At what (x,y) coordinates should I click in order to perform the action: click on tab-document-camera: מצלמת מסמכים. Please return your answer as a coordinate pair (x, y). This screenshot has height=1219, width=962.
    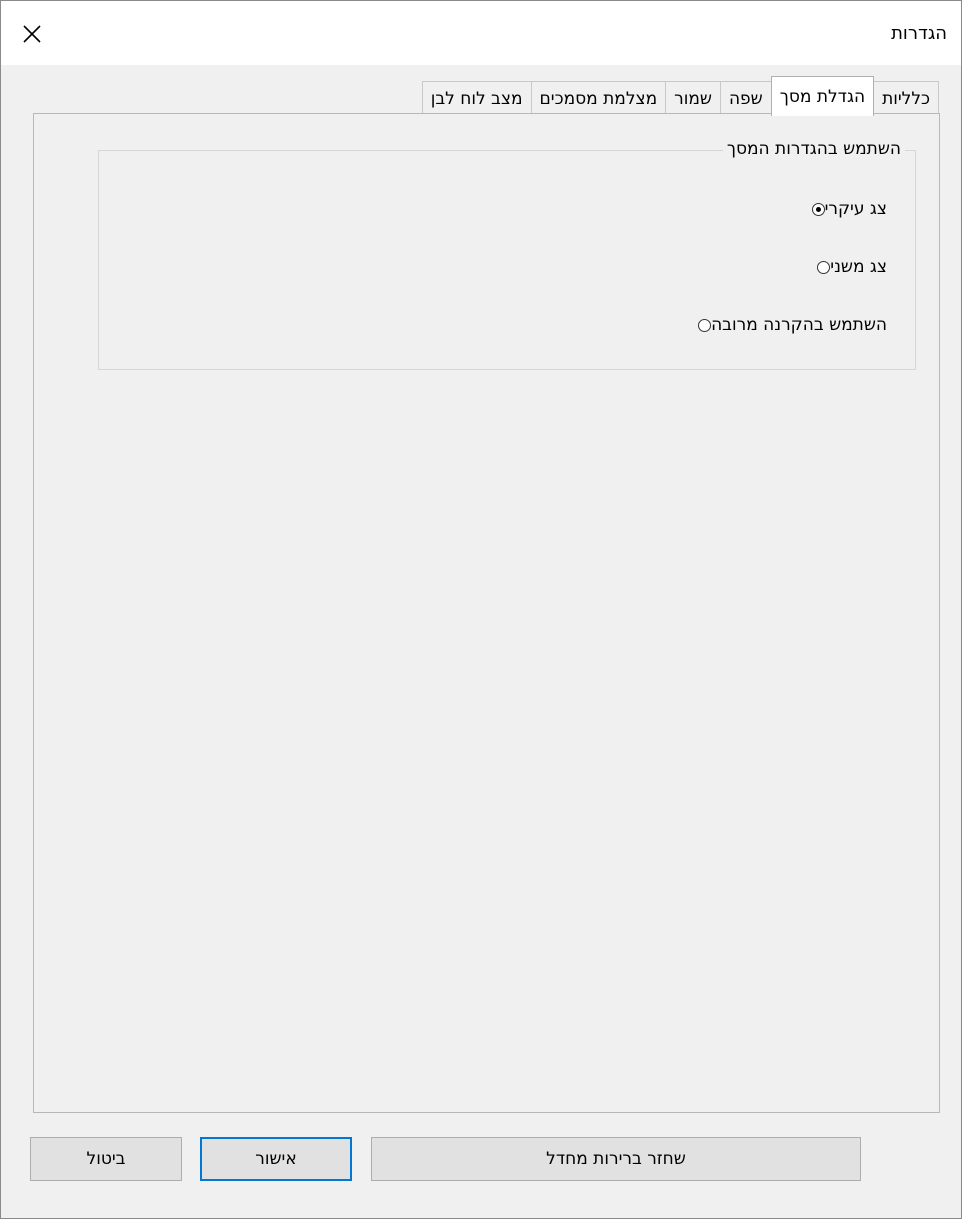
    Looking at the image, I should click on (598, 98).